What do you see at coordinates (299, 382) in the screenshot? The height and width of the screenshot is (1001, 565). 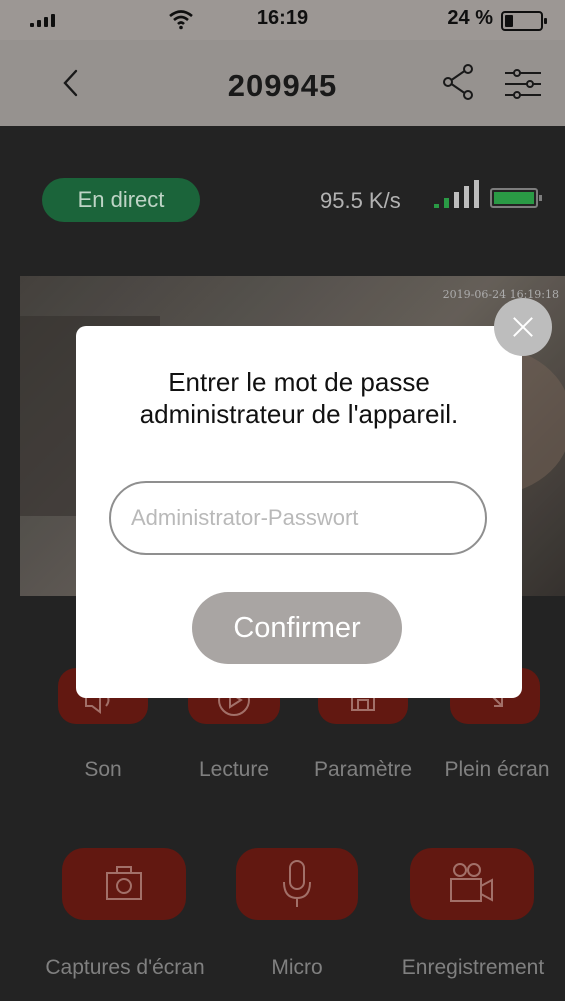 I see `dialog-message-line1: Entrer le mot de passe` at bounding box center [299, 382].